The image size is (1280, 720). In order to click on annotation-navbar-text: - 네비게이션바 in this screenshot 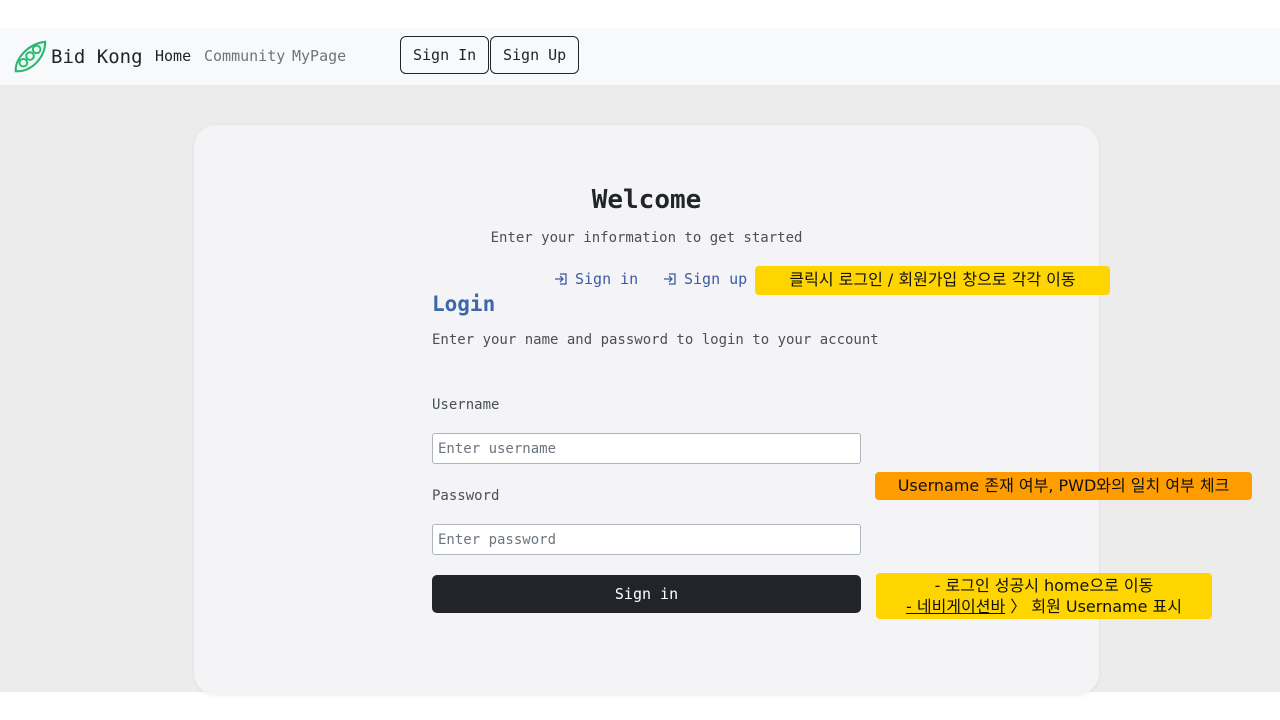, I will do `click(956, 606)`.